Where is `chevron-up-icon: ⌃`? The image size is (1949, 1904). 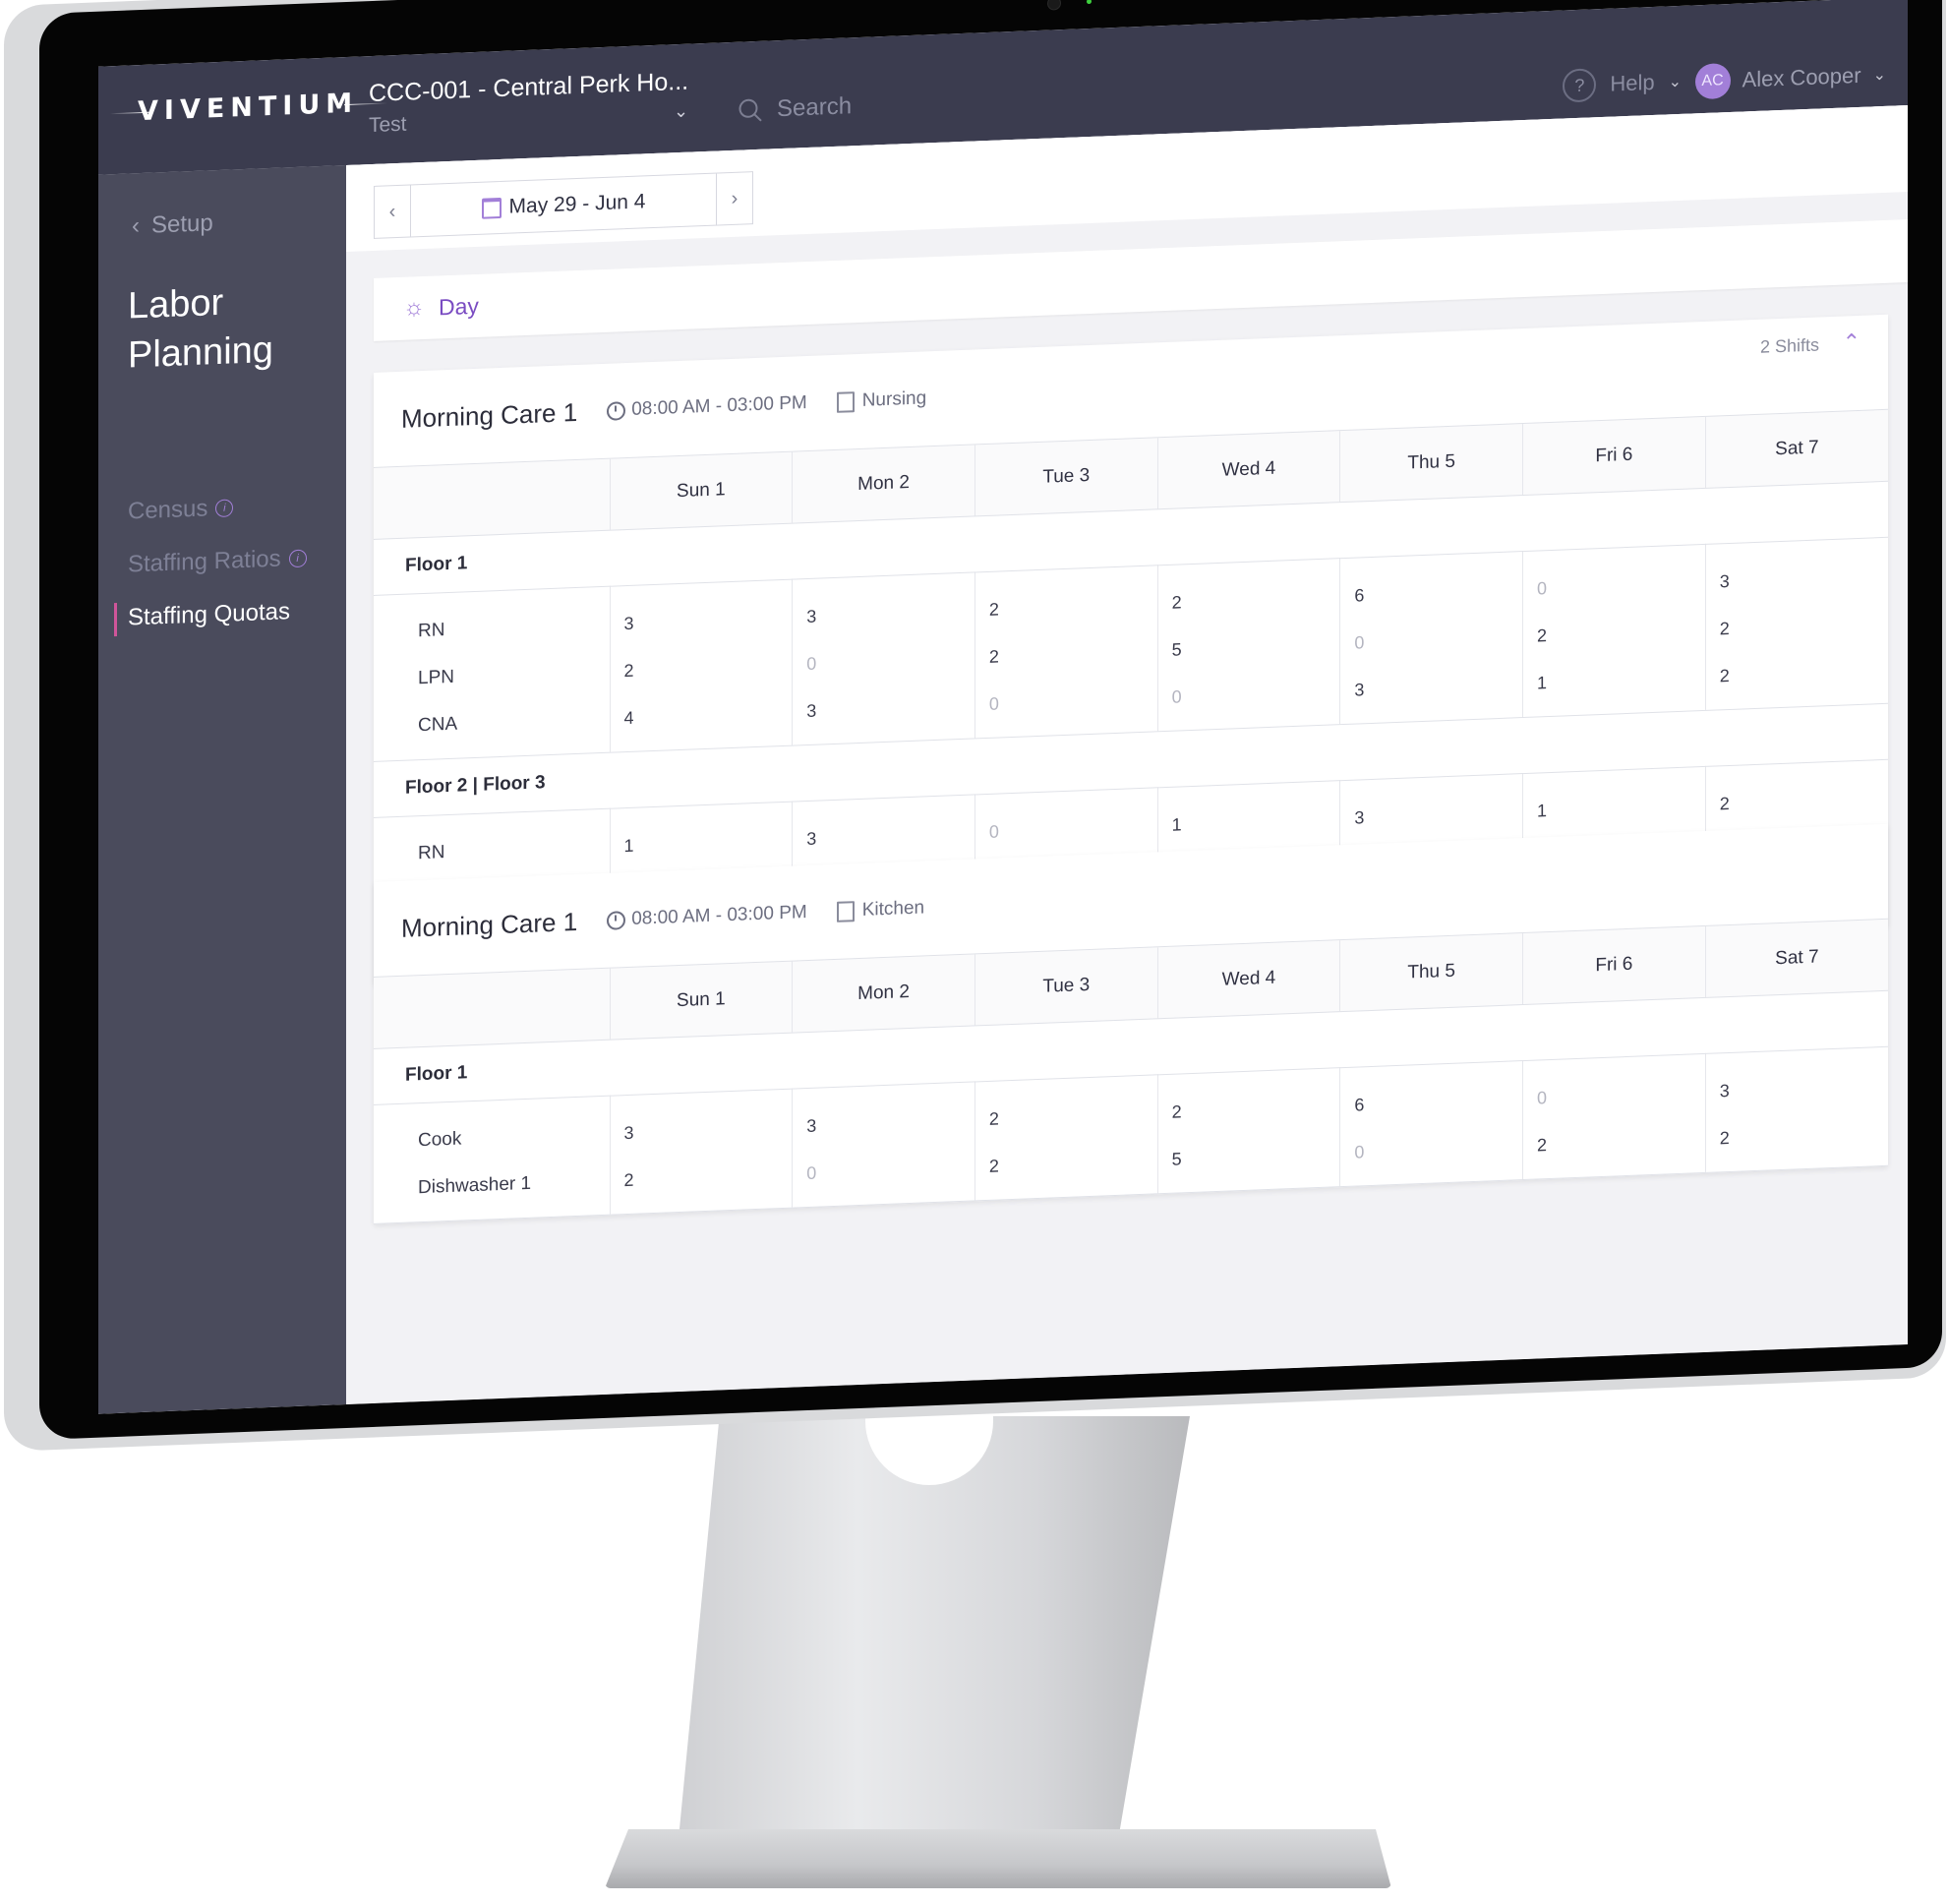 chevron-up-icon: ⌃ is located at coordinates (1851, 342).